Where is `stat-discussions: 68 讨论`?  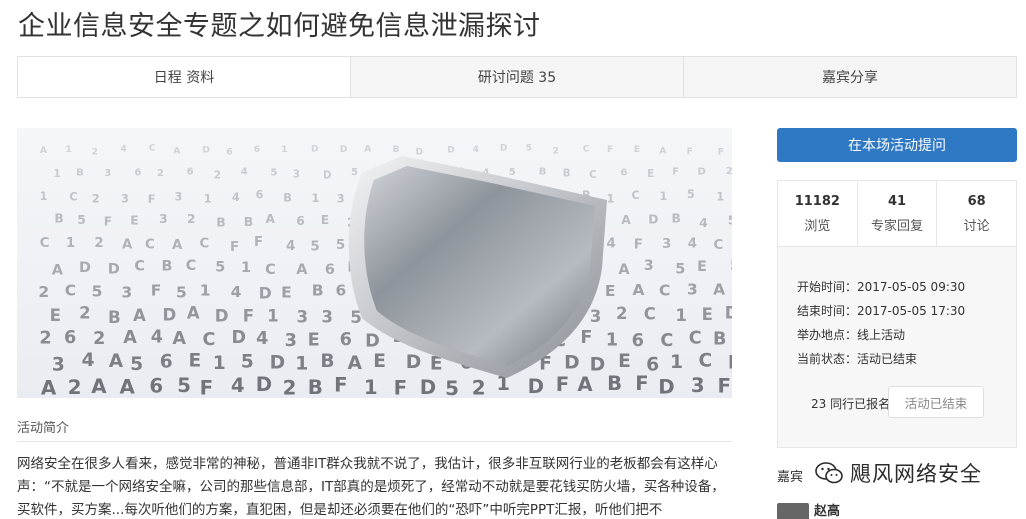
stat-discussions: 68 讨论 is located at coordinates (976, 213).